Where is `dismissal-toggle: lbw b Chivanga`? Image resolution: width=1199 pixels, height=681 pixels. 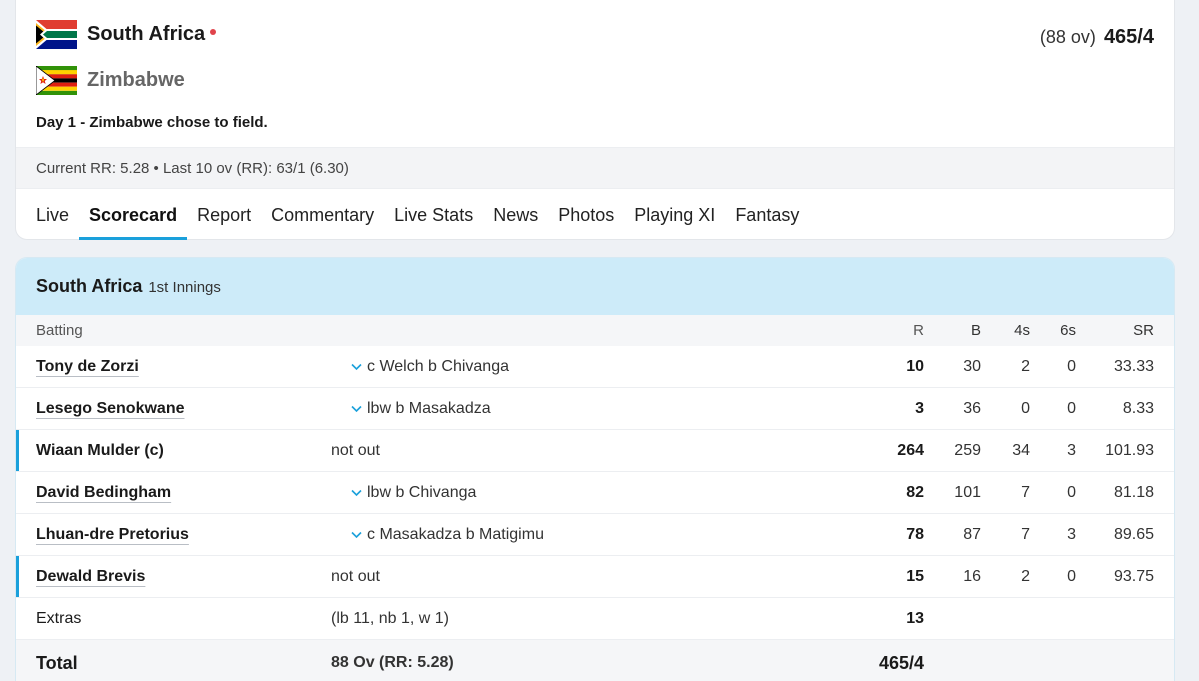 dismissal-toggle: lbw b Chivanga is located at coordinates (411, 492).